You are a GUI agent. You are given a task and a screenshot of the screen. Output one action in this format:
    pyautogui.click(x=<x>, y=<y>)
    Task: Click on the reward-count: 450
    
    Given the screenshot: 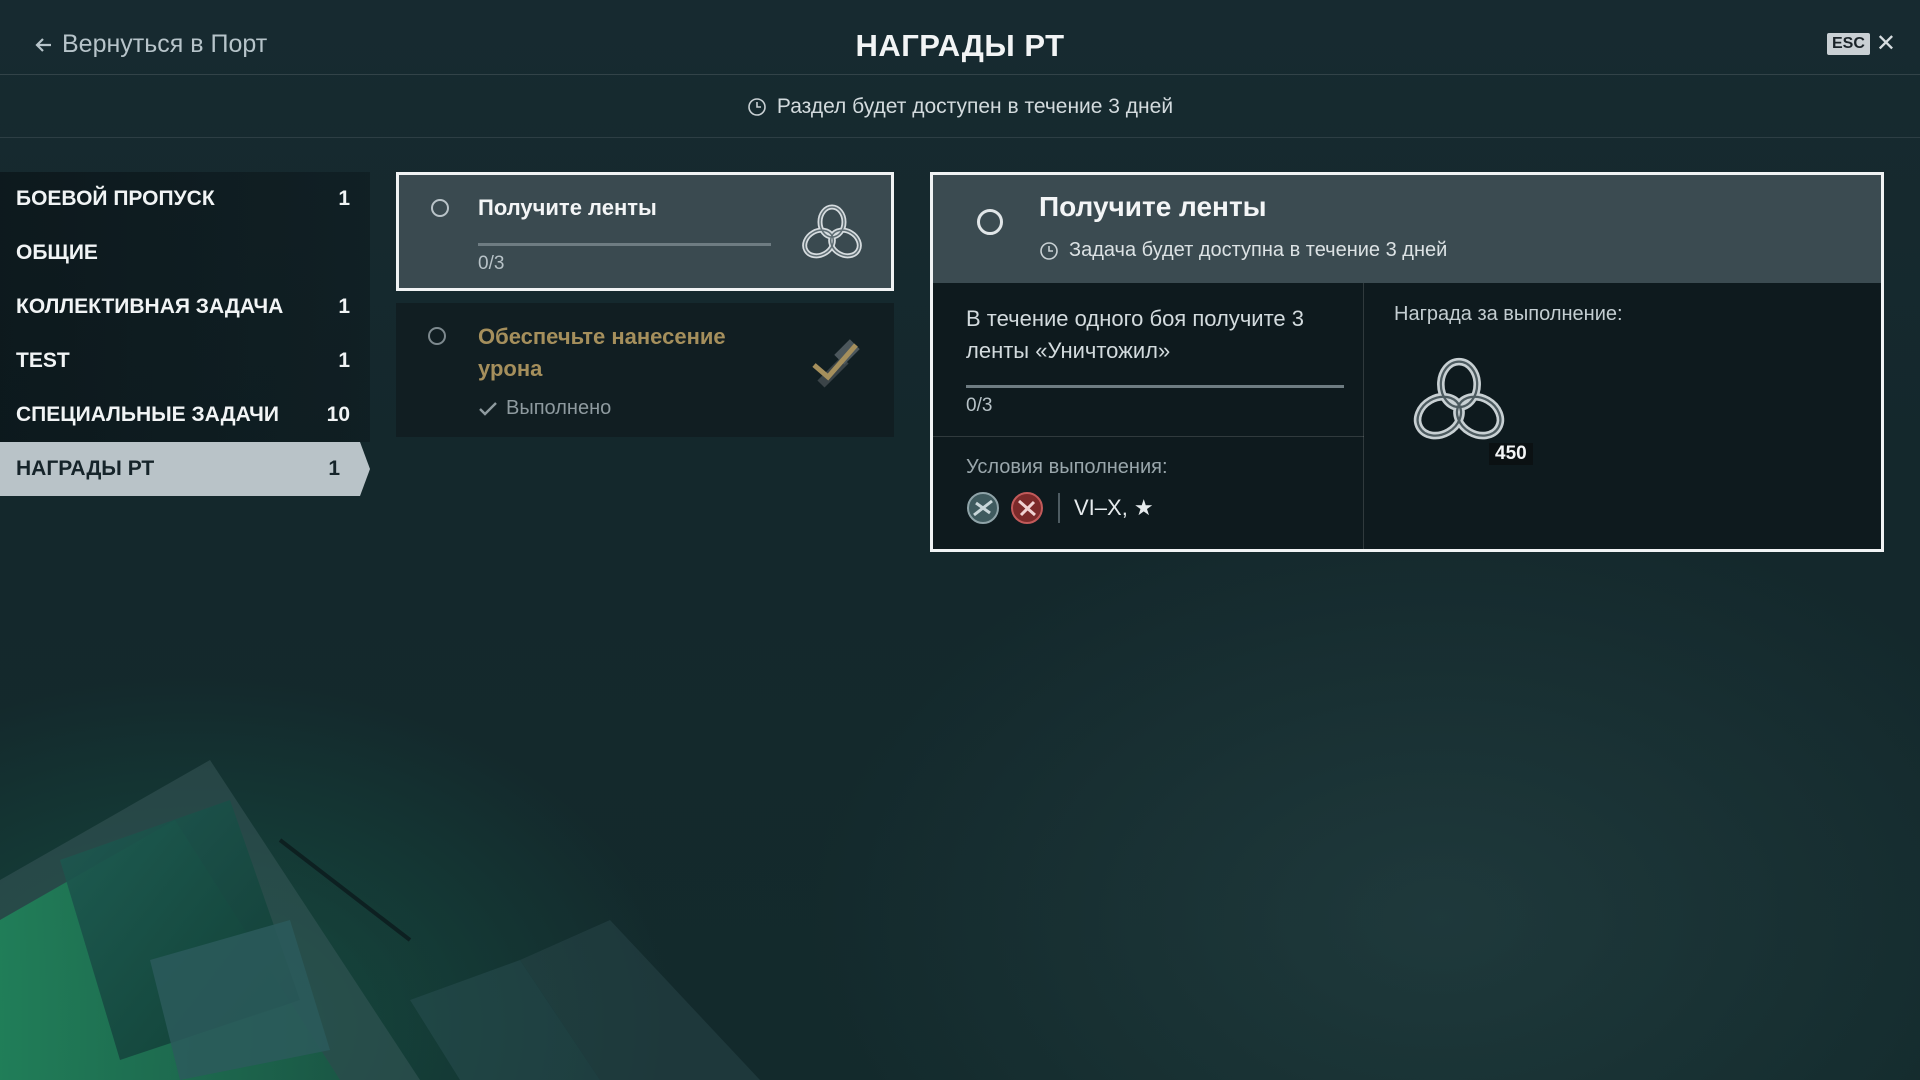 What is the action you would take?
    pyautogui.click(x=1511, y=454)
    